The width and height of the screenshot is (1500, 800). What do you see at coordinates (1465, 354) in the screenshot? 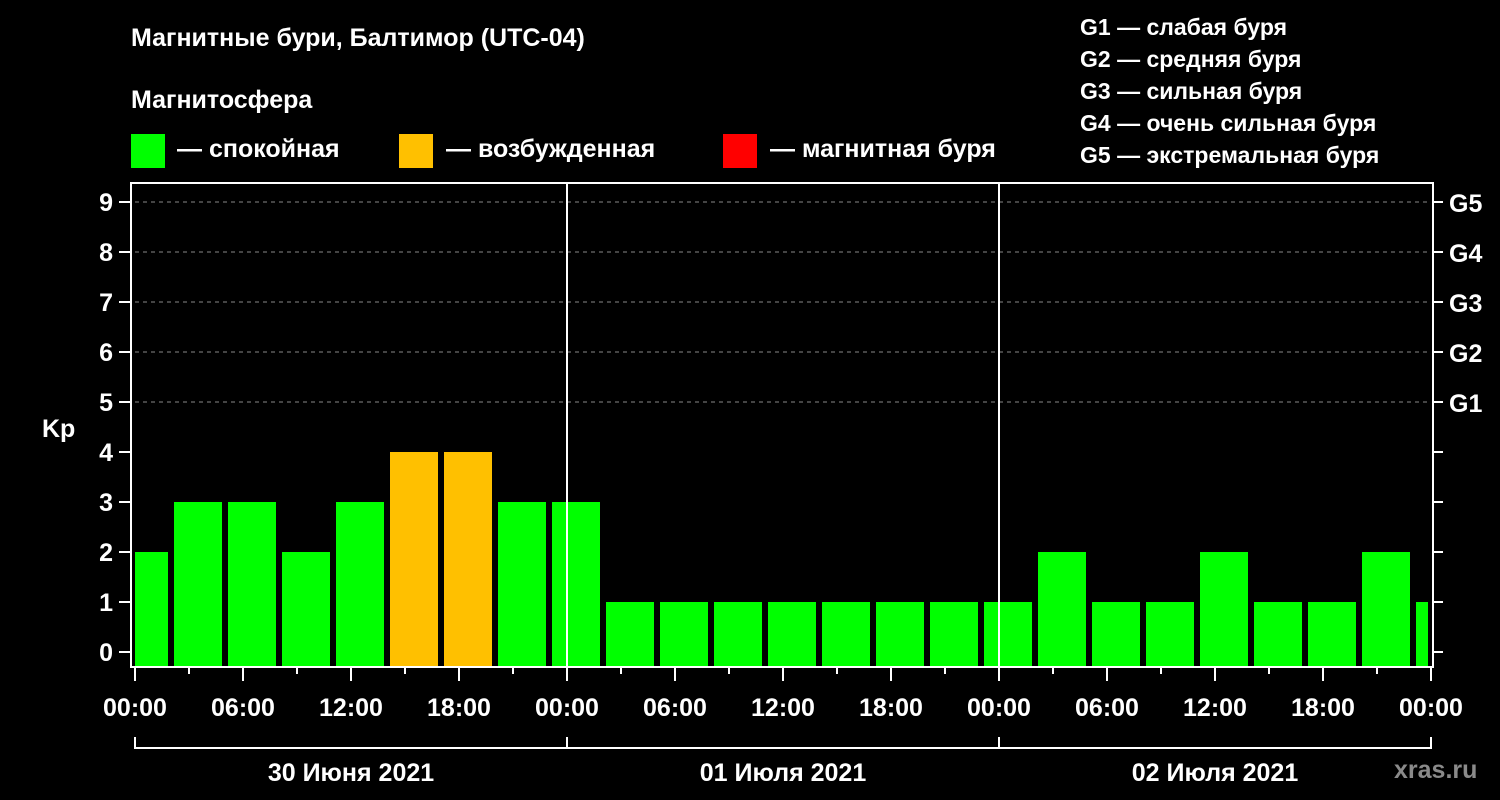
I see `g-level-label: G2` at bounding box center [1465, 354].